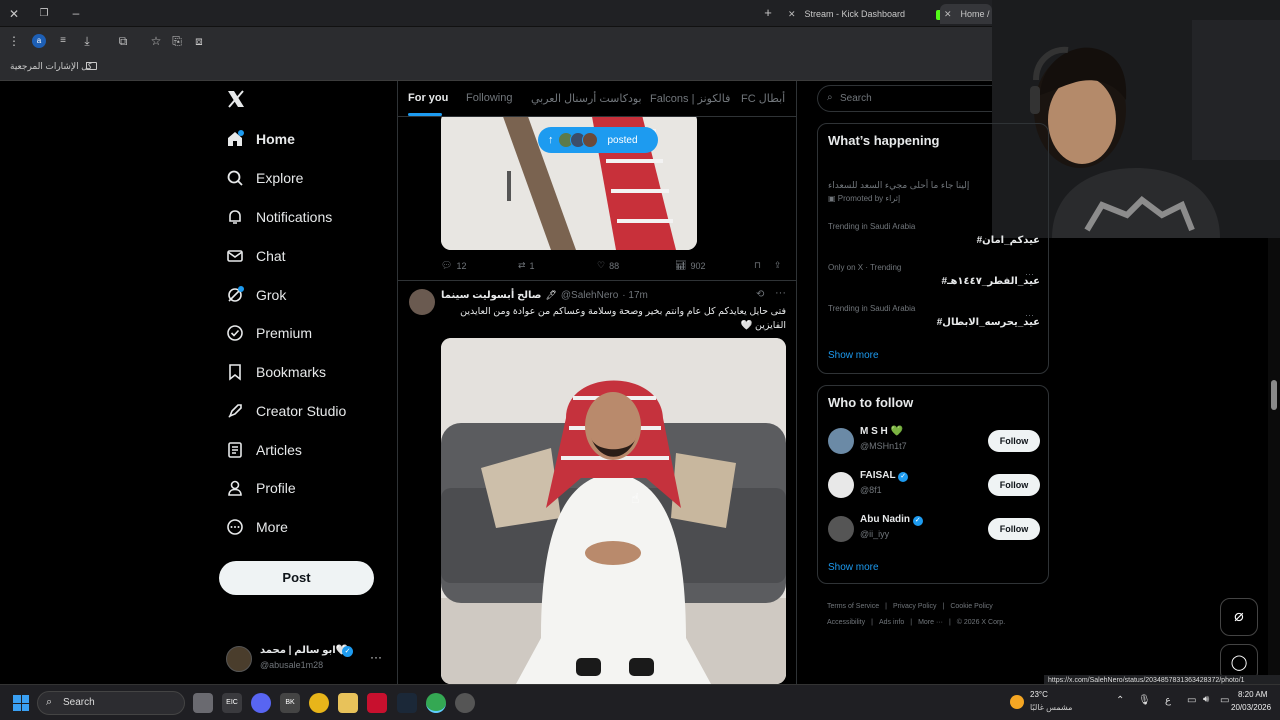 This screenshot has width=1280, height=720. Describe the element at coordinates (1252, 694) in the screenshot. I see `clock-time: 8:20 AM` at that location.